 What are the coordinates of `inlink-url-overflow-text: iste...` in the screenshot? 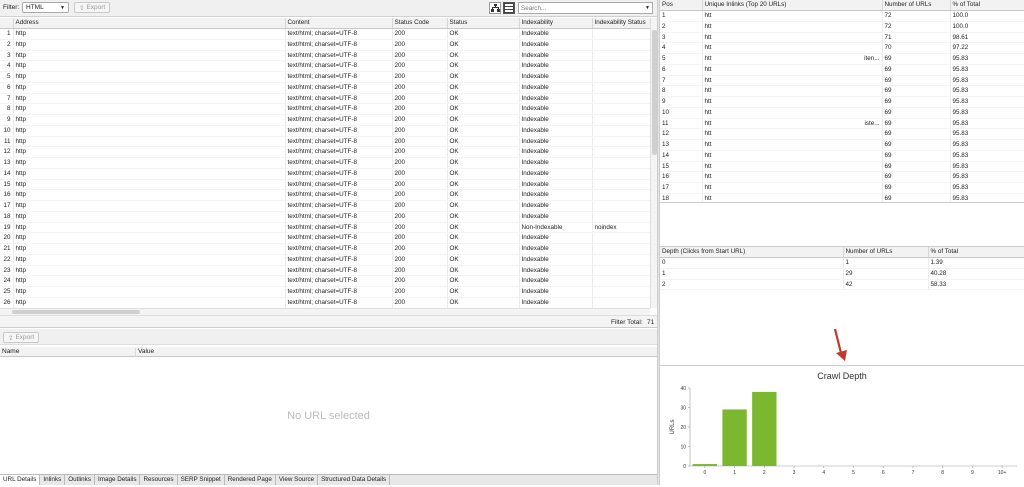 It's located at (872, 123).